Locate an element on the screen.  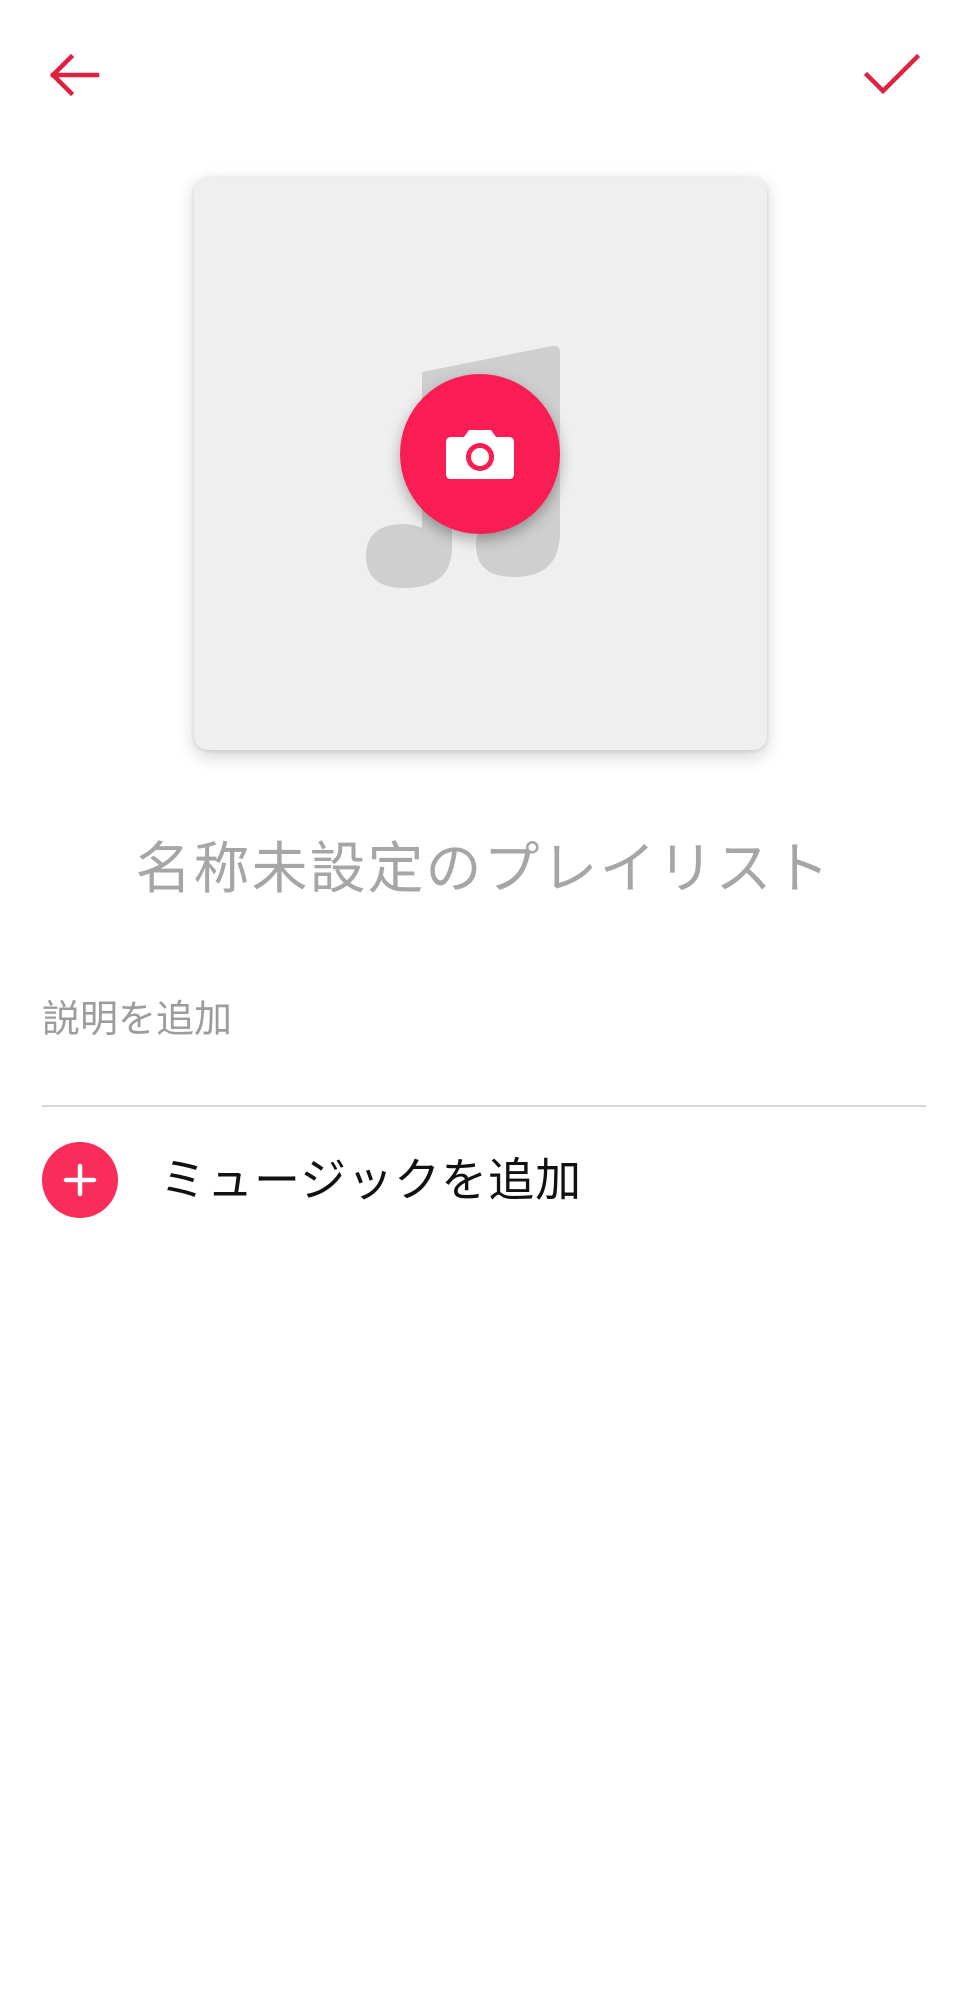
done-button is located at coordinates (892, 75).